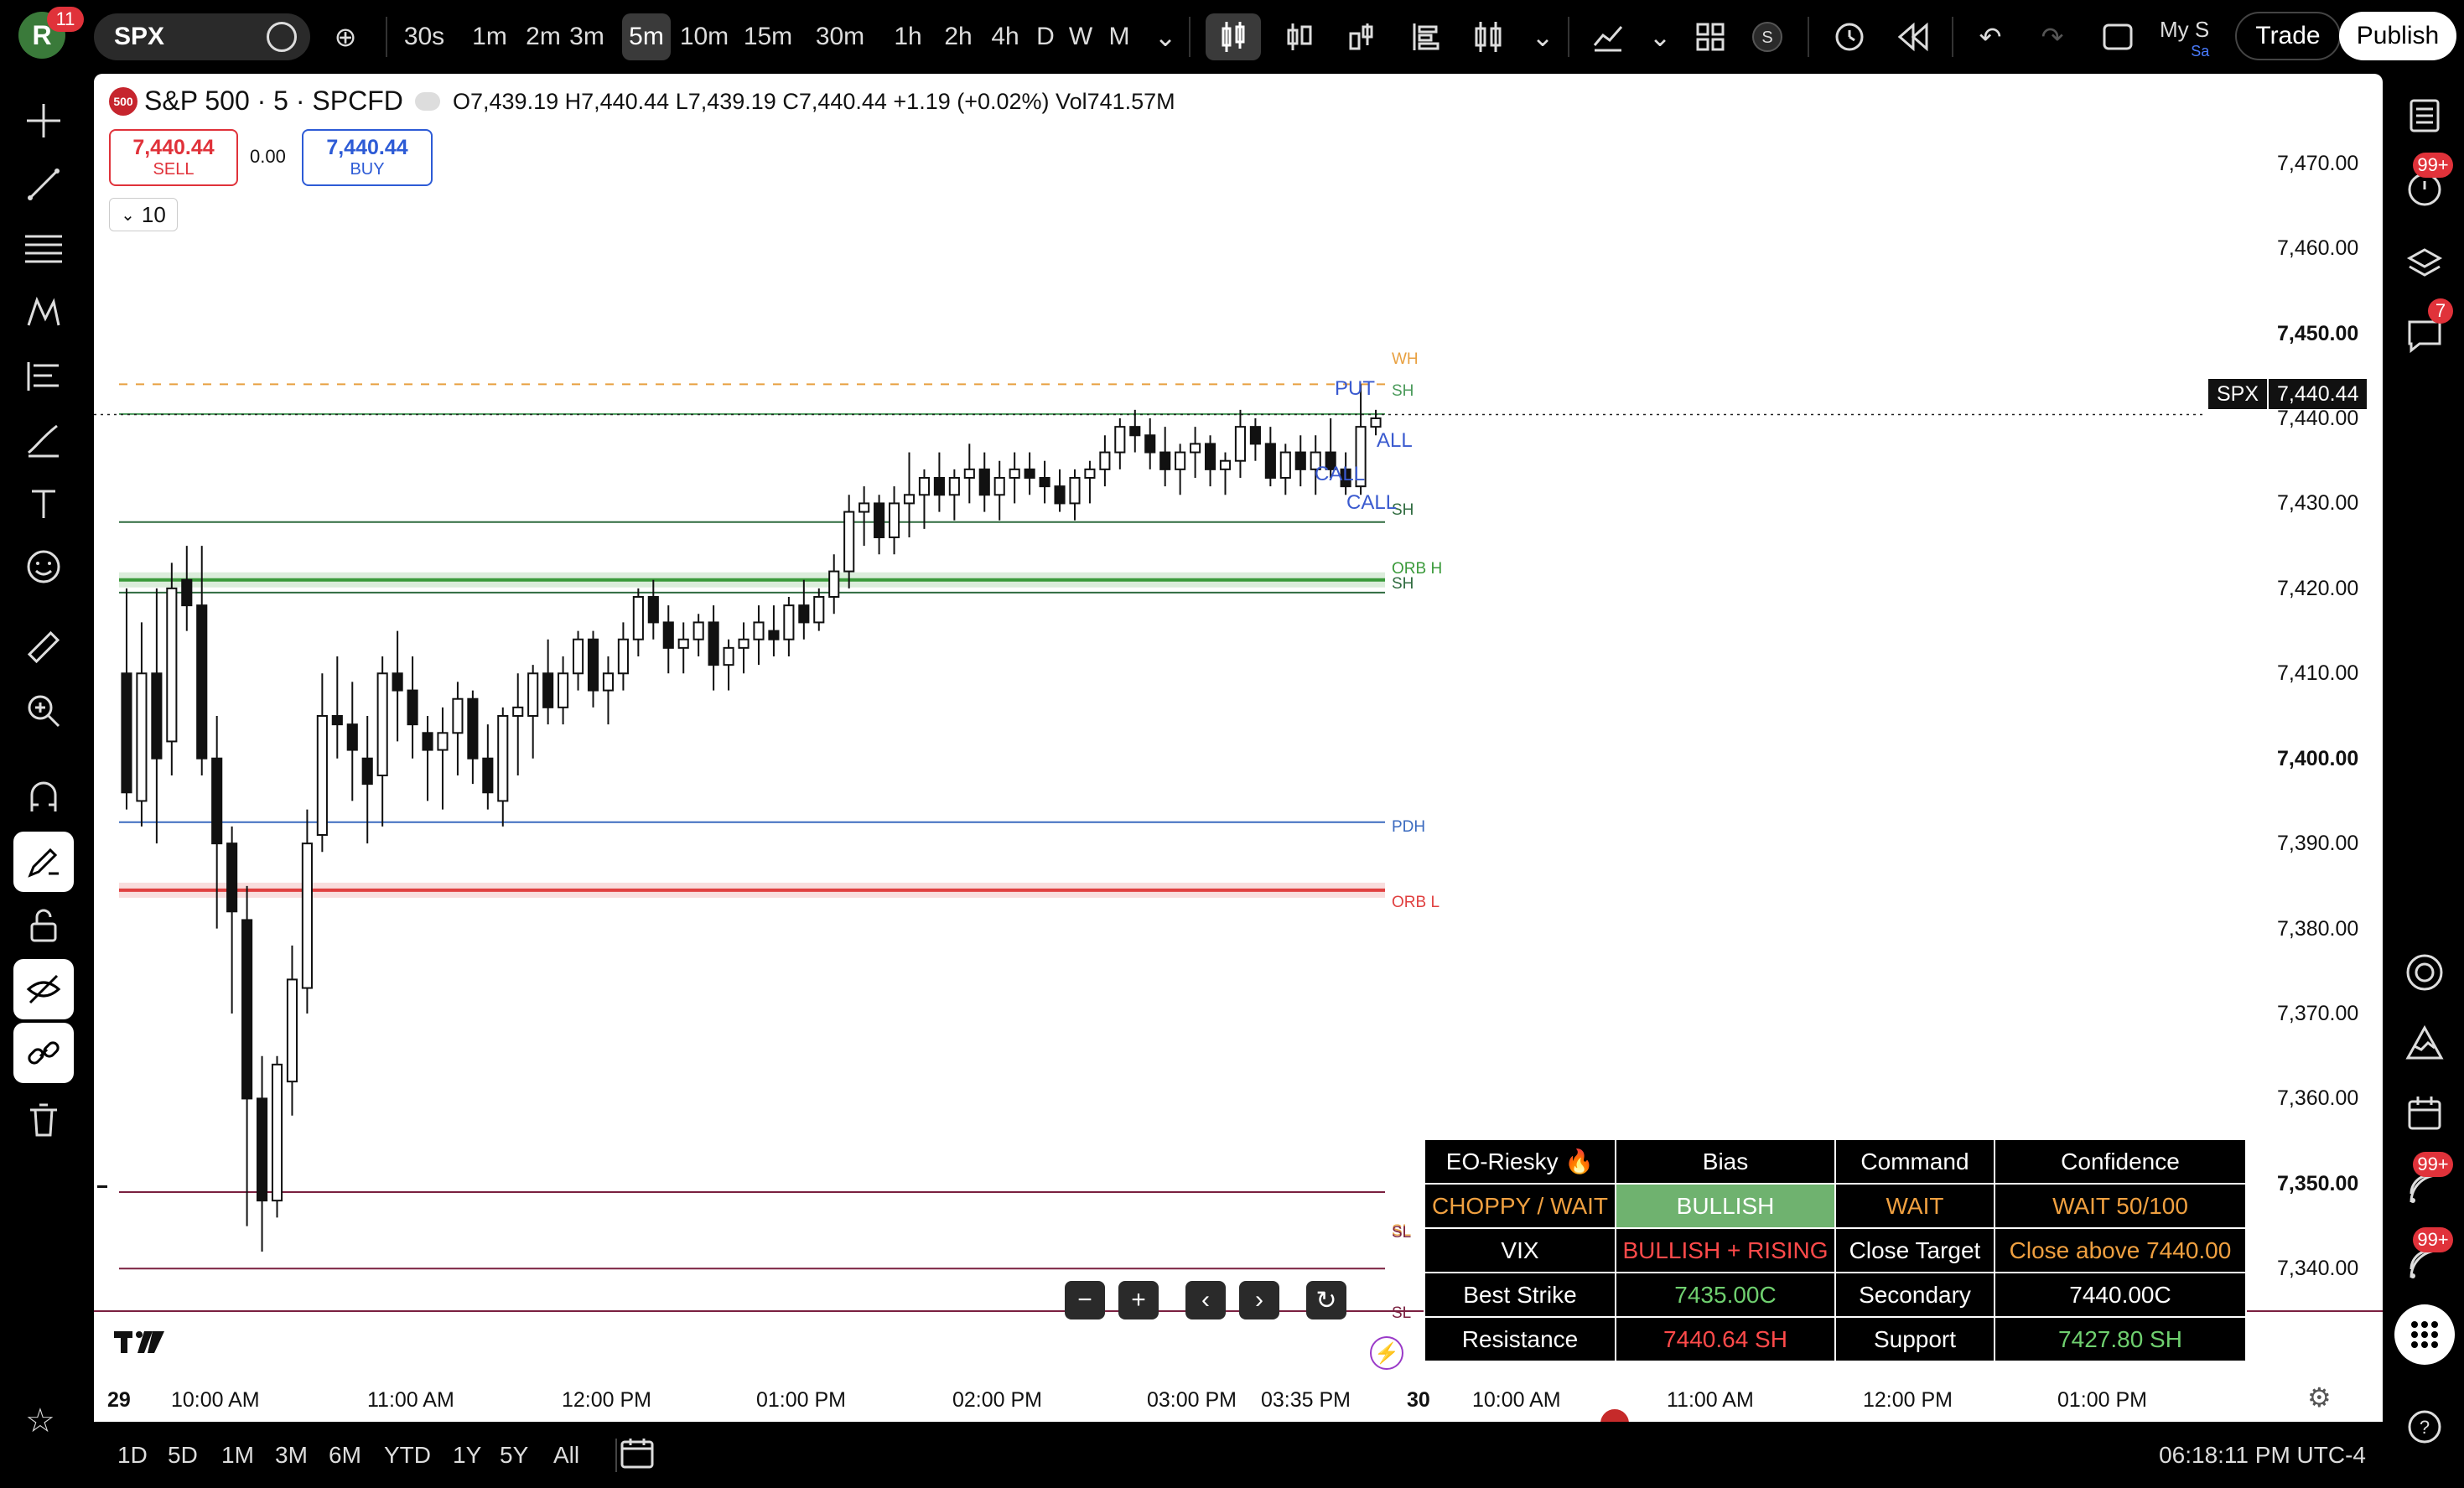 The width and height of the screenshot is (2464, 1488). What do you see at coordinates (959, 36) in the screenshot?
I see `interval-2h: 2h` at bounding box center [959, 36].